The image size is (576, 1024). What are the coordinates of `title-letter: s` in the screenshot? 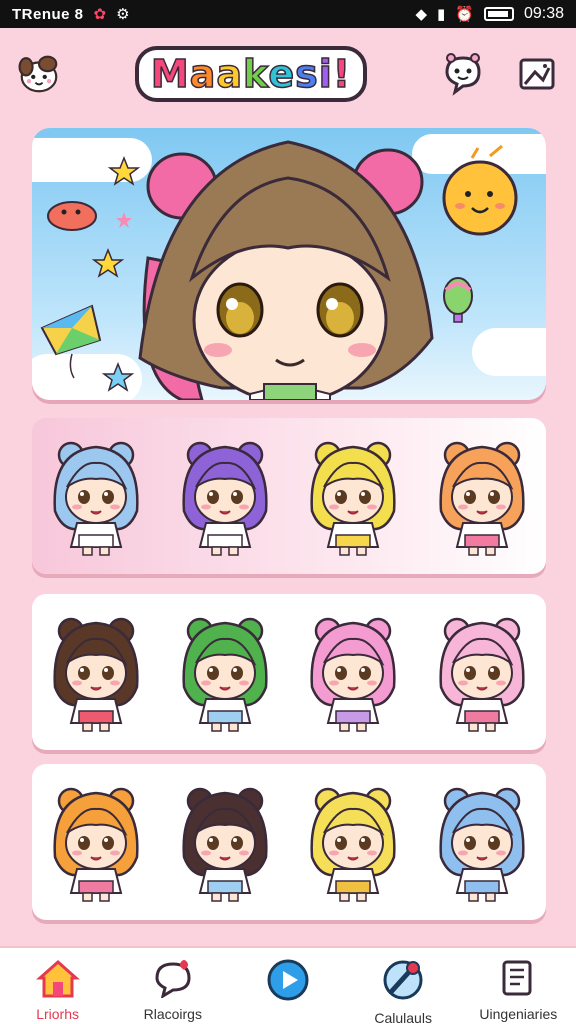 It's located at (306, 74).